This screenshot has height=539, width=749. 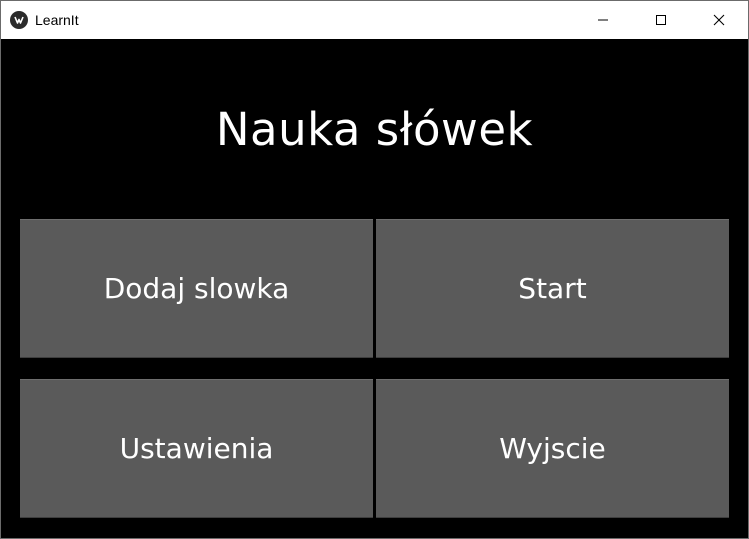 I want to click on window-controls, so click(x=661, y=20).